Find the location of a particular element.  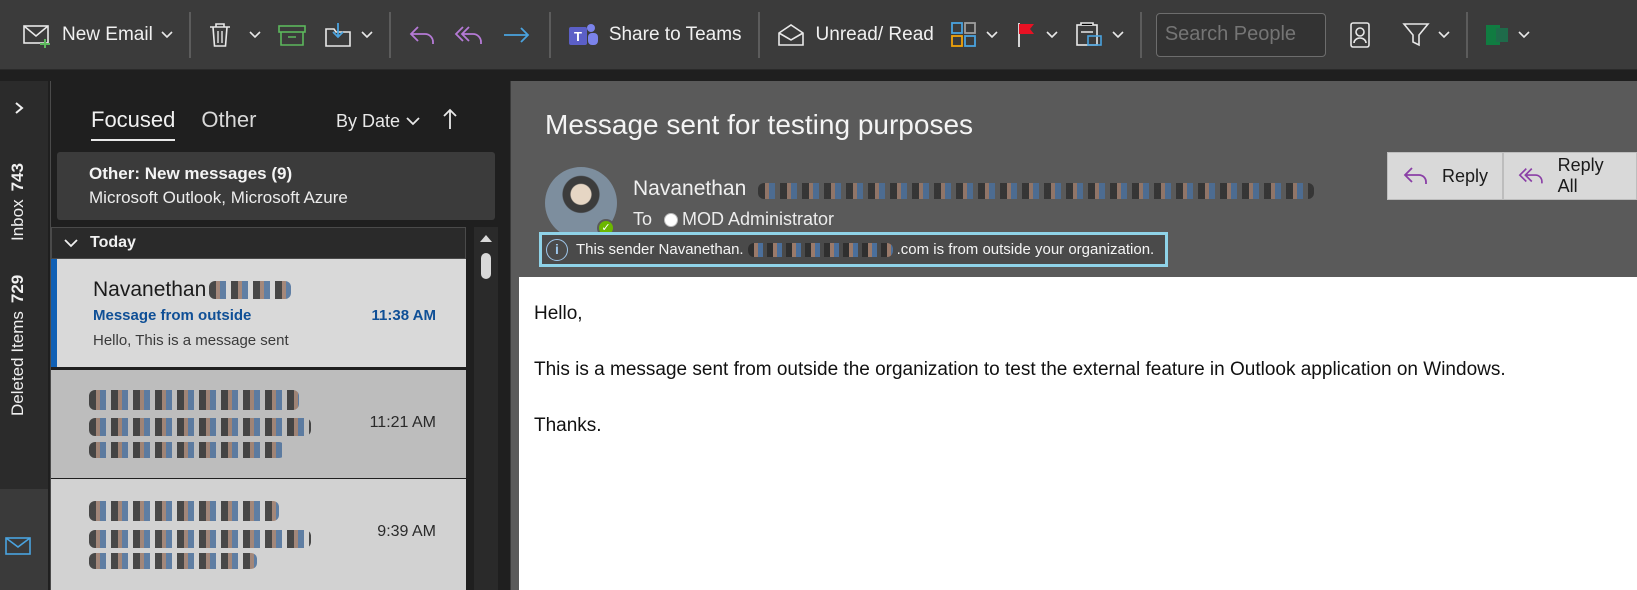

message-time: 9:39 AM is located at coordinates (406, 531).